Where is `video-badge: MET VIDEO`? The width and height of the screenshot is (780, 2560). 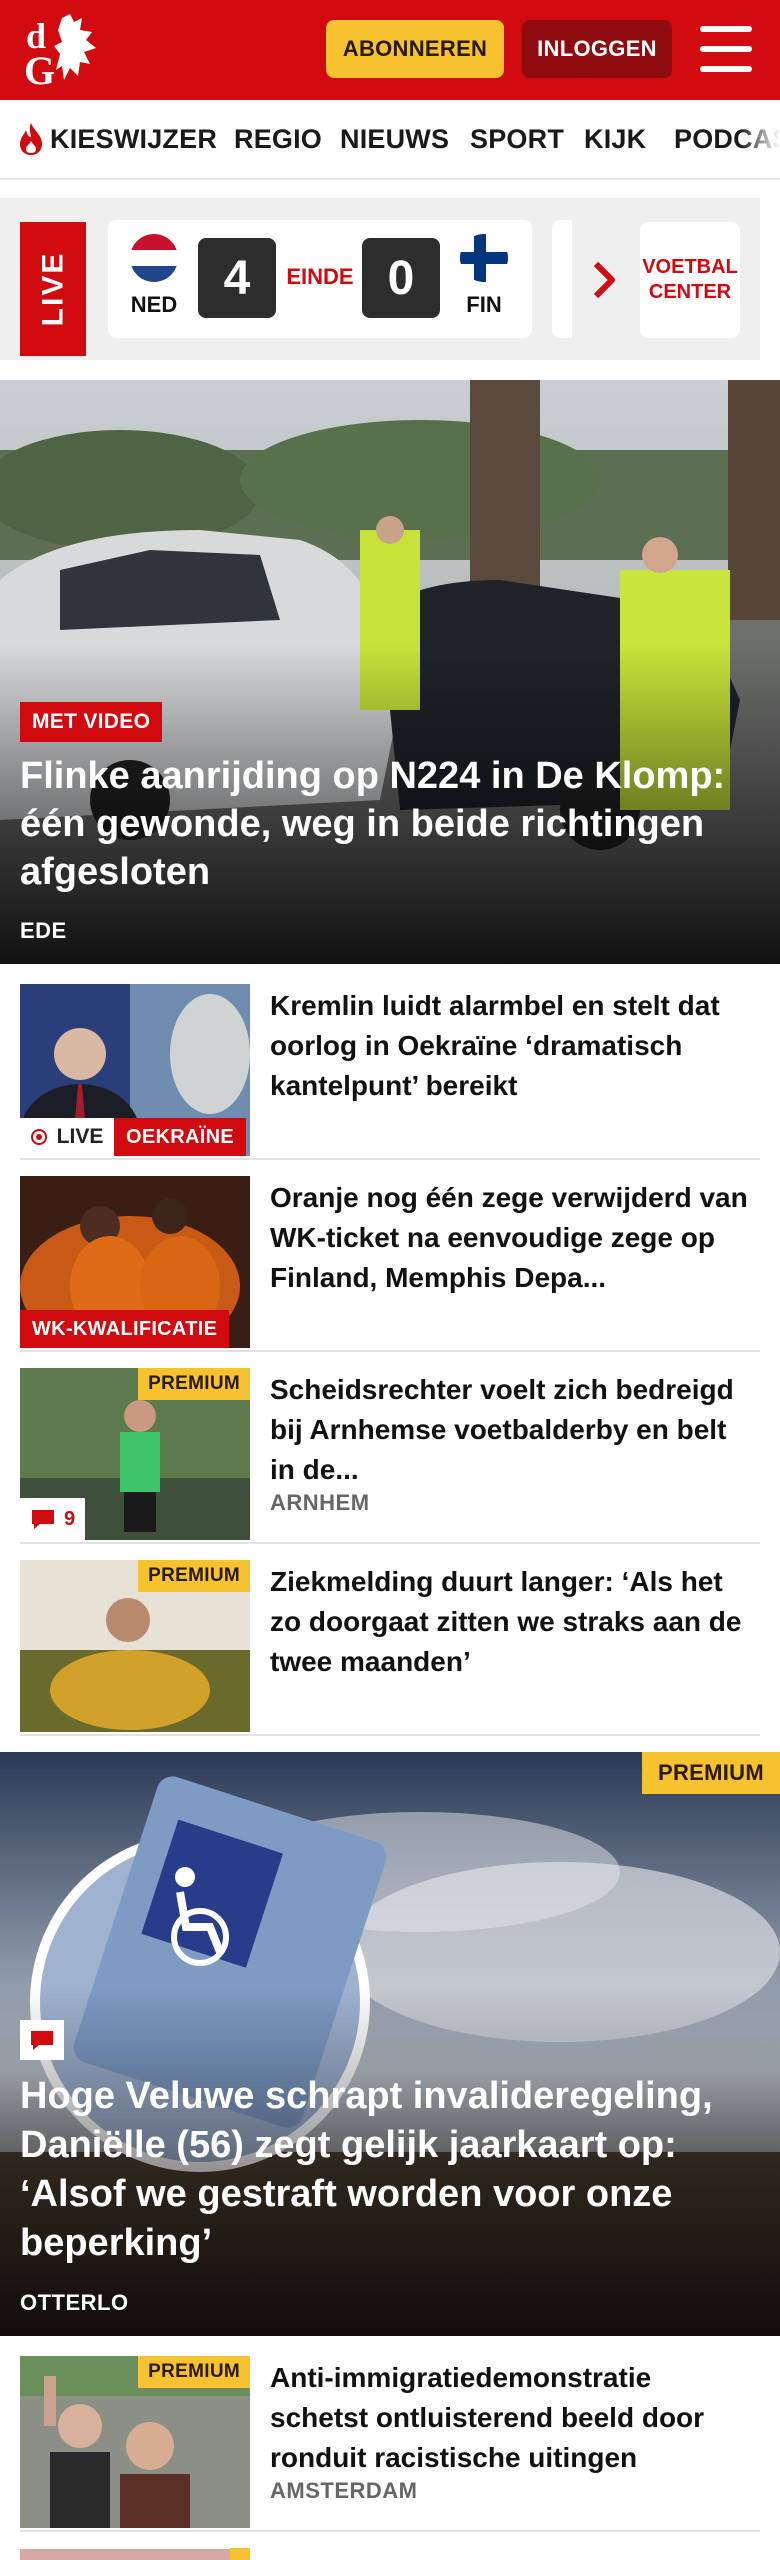 video-badge: MET VIDEO is located at coordinates (91, 722).